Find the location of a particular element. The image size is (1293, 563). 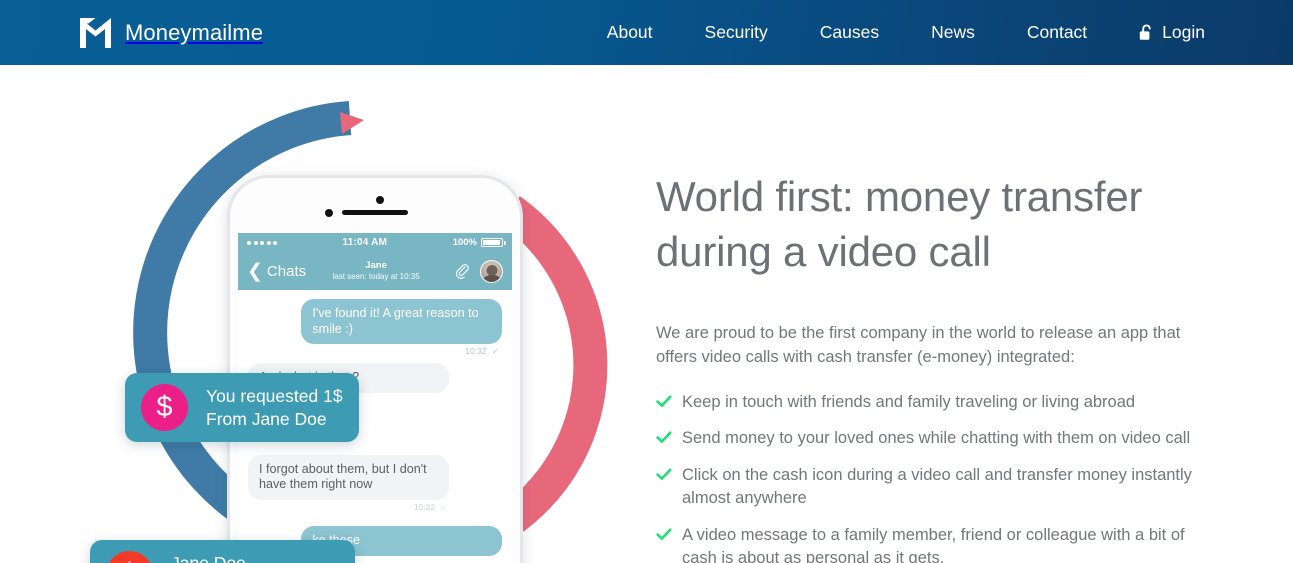

transaction-card-request: $ You requested 1$ From Jane Doe is located at coordinates (242, 407).